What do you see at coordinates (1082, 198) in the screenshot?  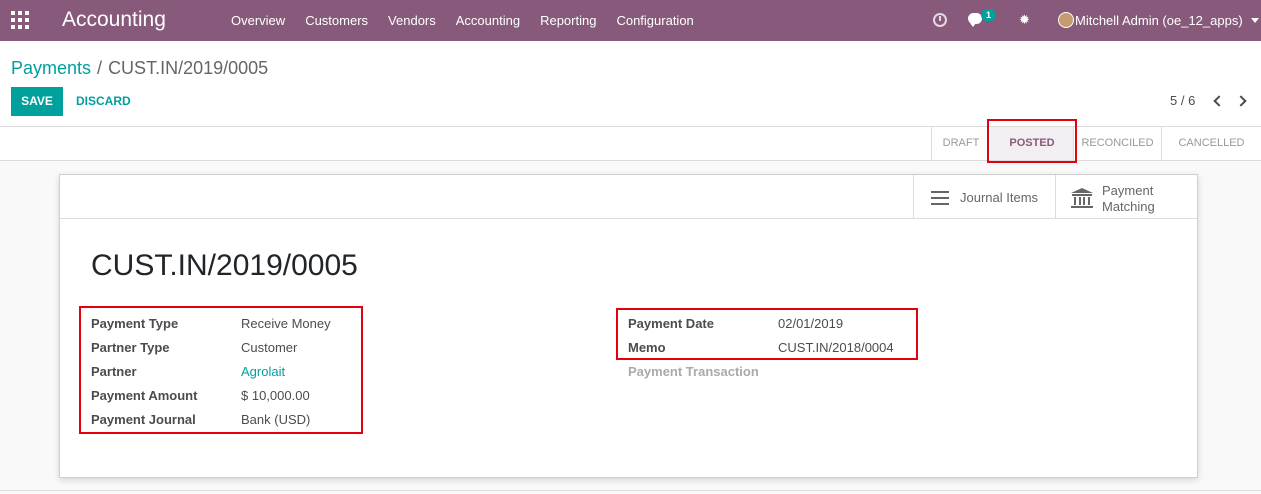 I see `bank-icon` at bounding box center [1082, 198].